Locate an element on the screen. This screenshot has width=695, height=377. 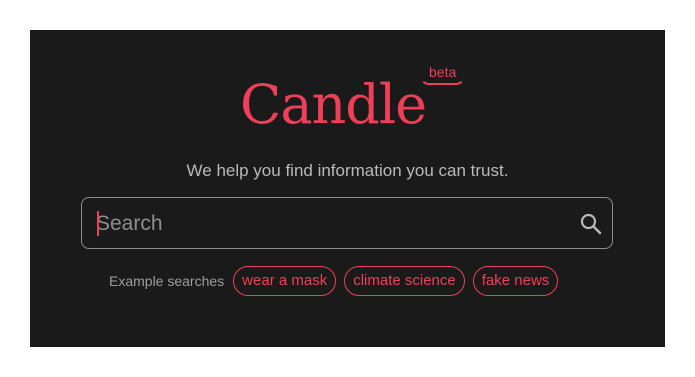
example-chip-climate-science: climate science is located at coordinates (404, 281).